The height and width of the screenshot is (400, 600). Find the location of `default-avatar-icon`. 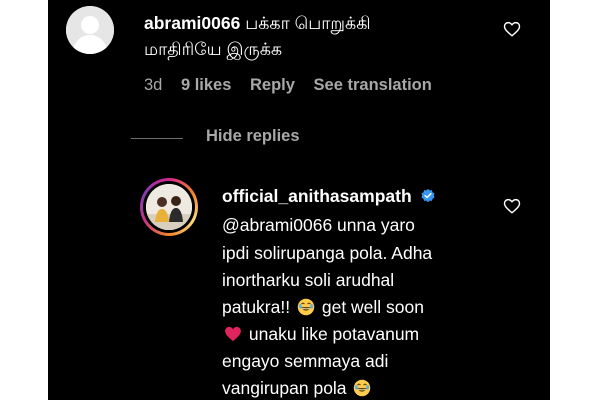

default-avatar-icon is located at coordinates (90, 30).